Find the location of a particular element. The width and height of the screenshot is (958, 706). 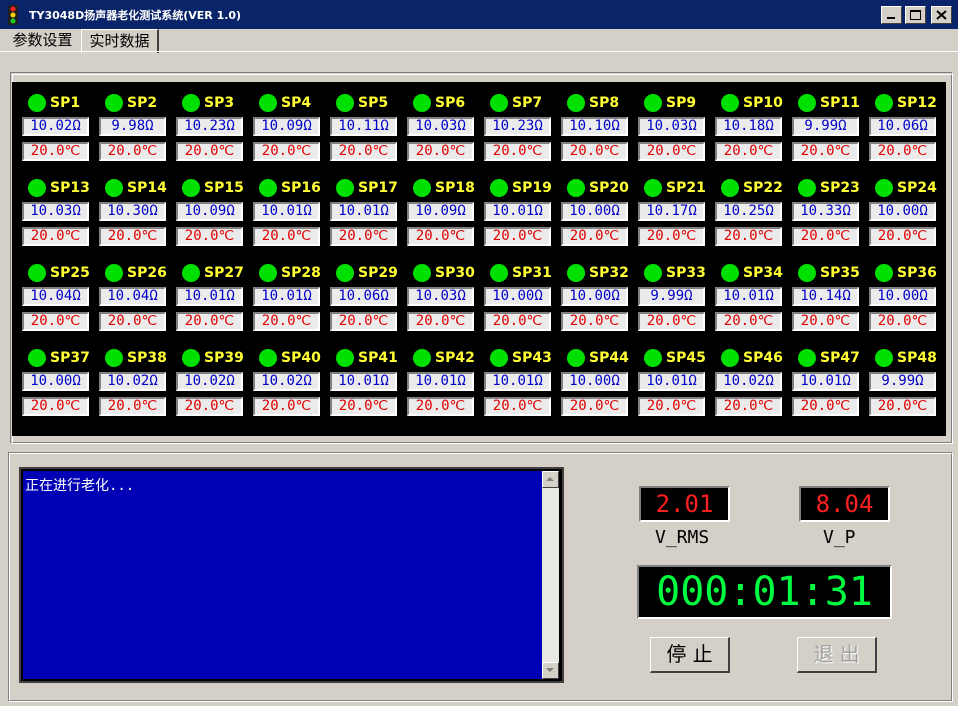

speaker-cell: SP26 10.04Ω 20.0℃ is located at coordinates (135, 296).